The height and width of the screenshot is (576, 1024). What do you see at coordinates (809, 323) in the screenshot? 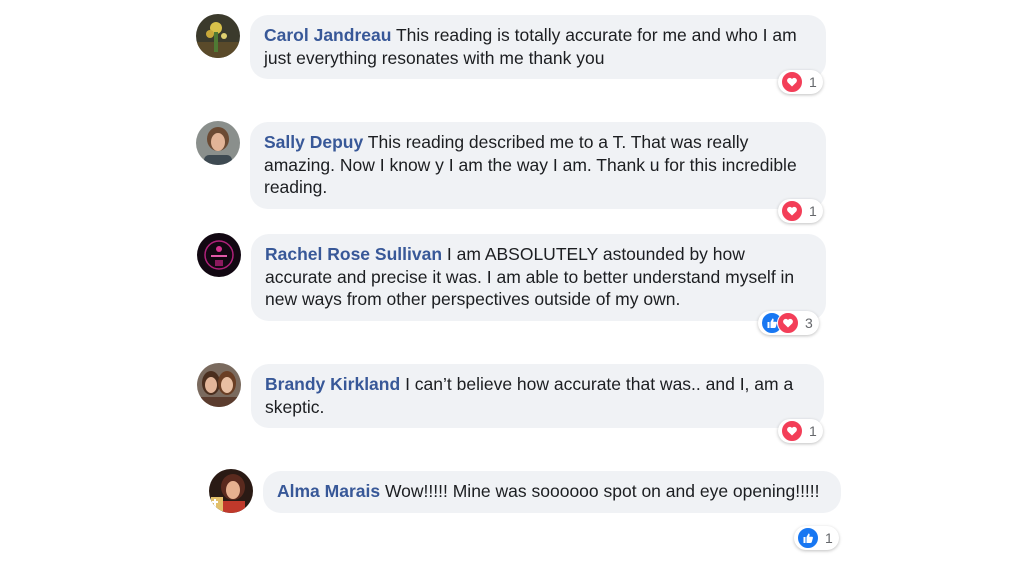
I see `reaction-count: 3` at bounding box center [809, 323].